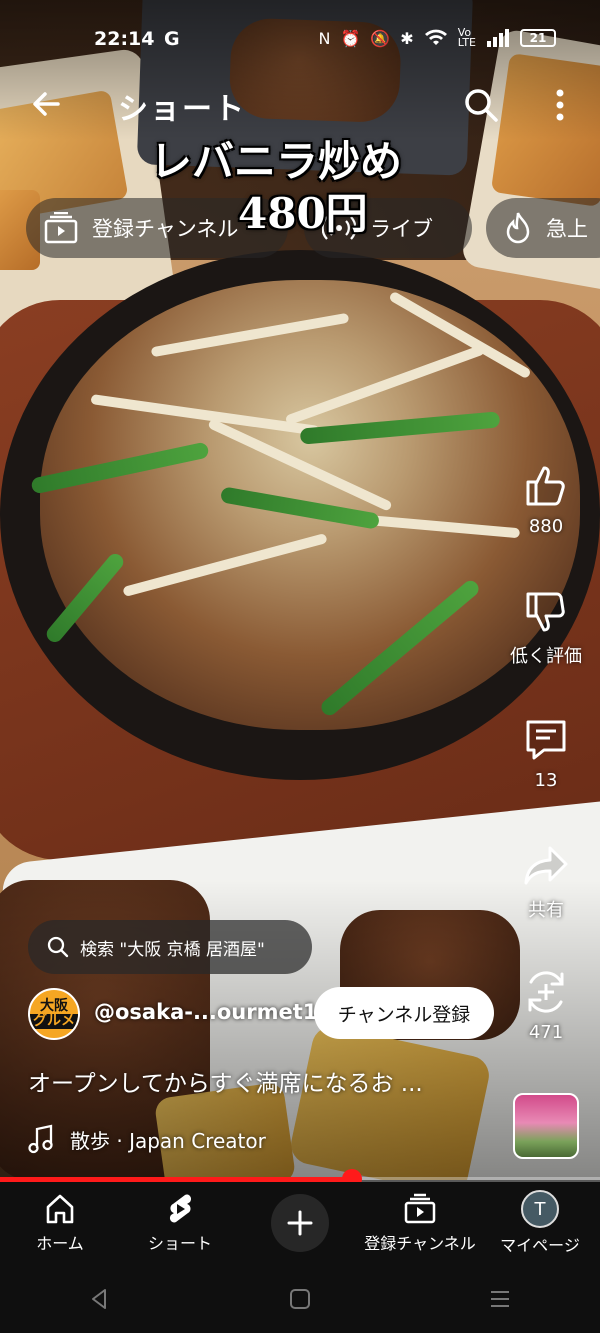  What do you see at coordinates (165, 229) in the screenshot?
I see `chip-label: 登録チャンネル` at bounding box center [165, 229].